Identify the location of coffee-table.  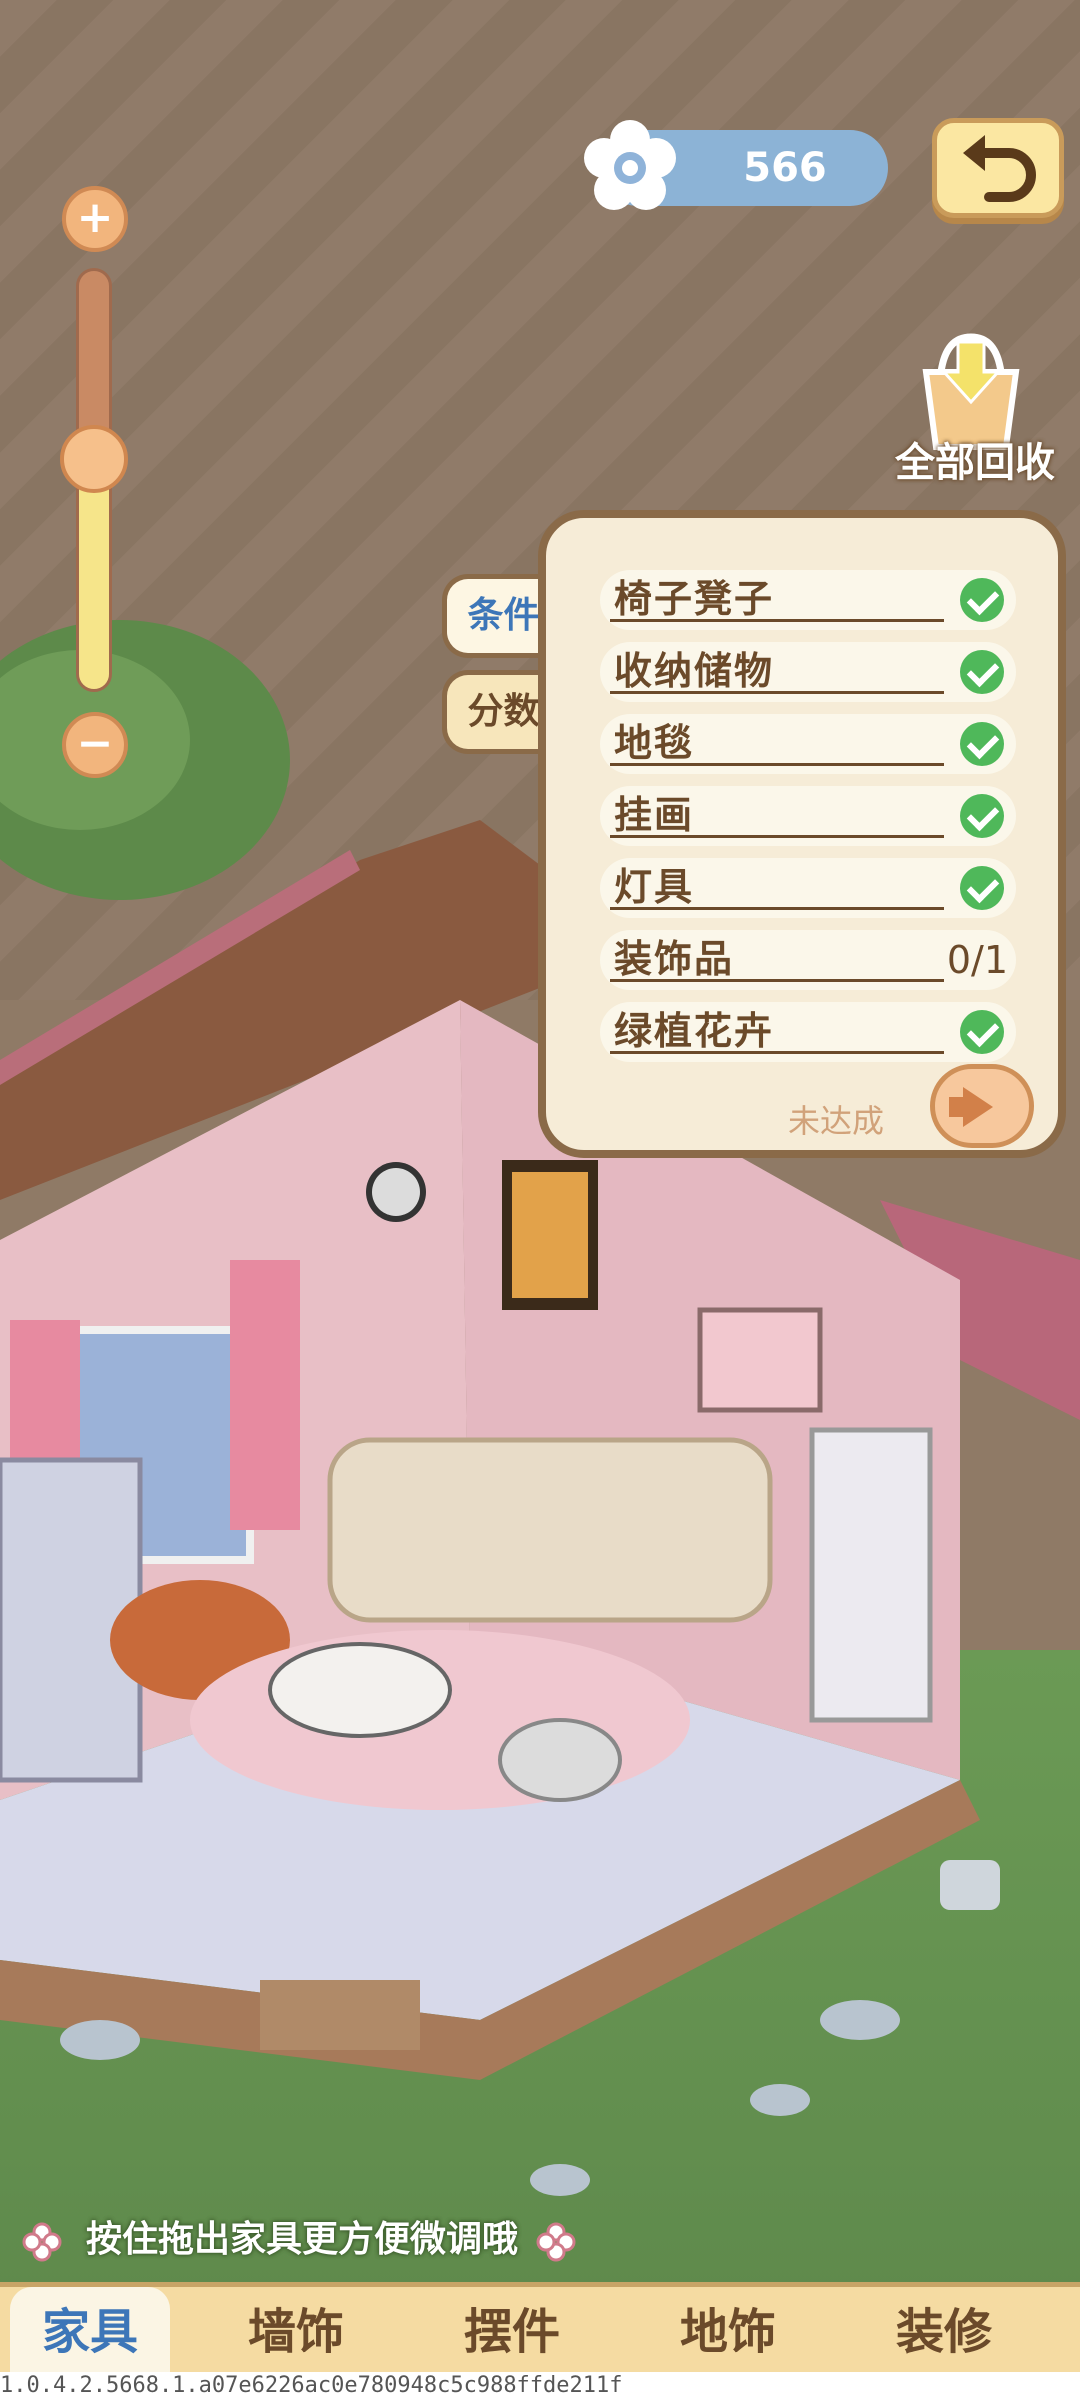
(360, 1690).